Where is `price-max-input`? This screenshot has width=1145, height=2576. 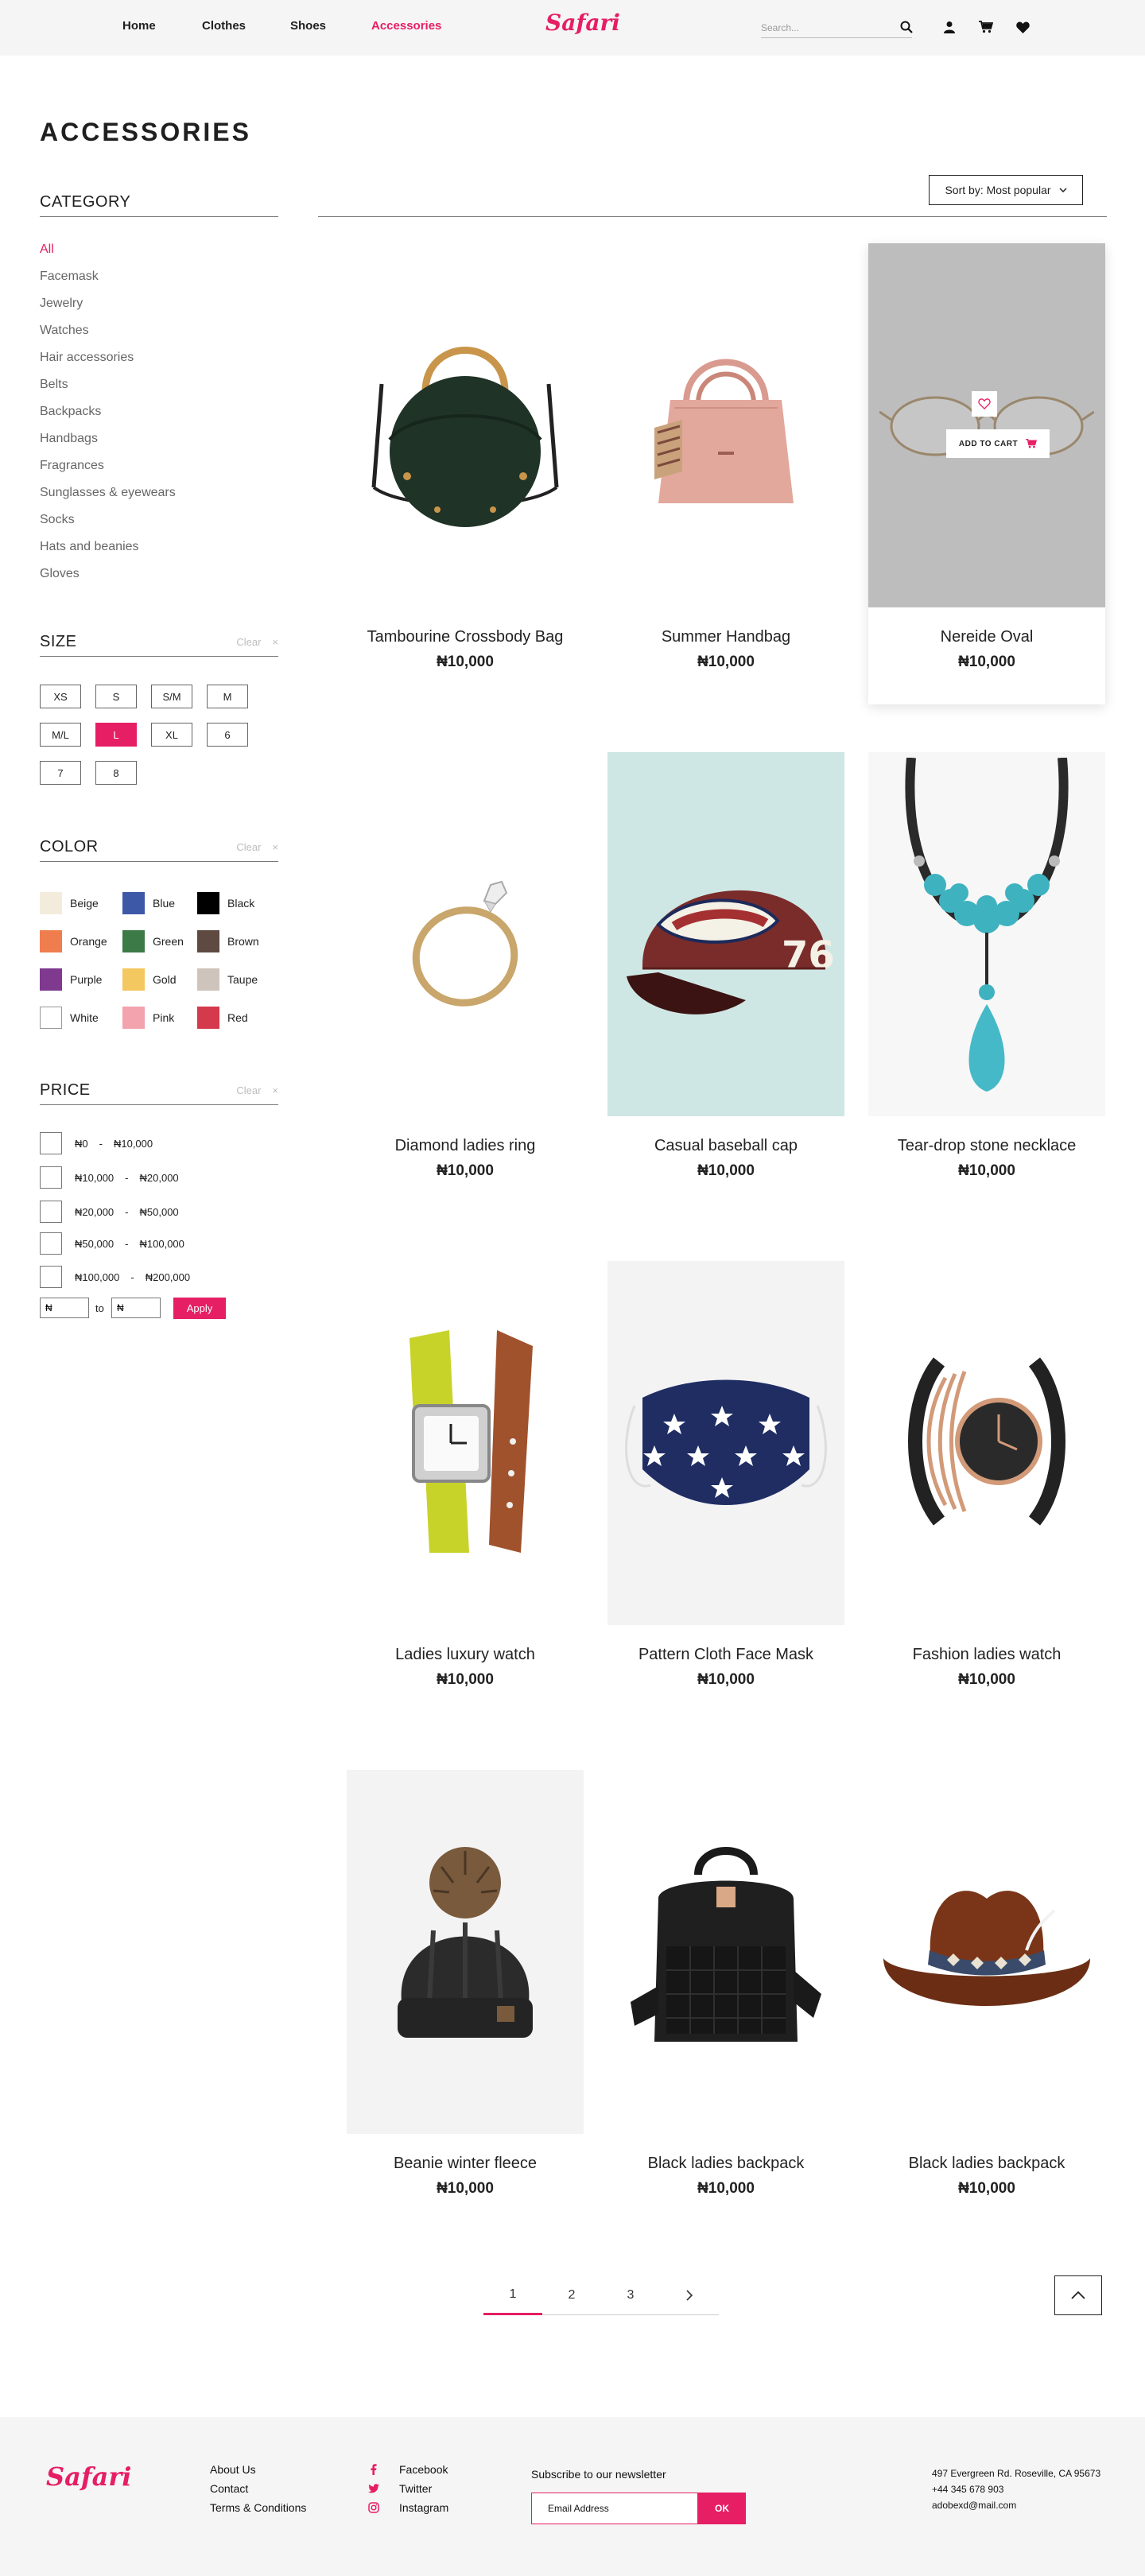 price-max-input is located at coordinates (136, 1308).